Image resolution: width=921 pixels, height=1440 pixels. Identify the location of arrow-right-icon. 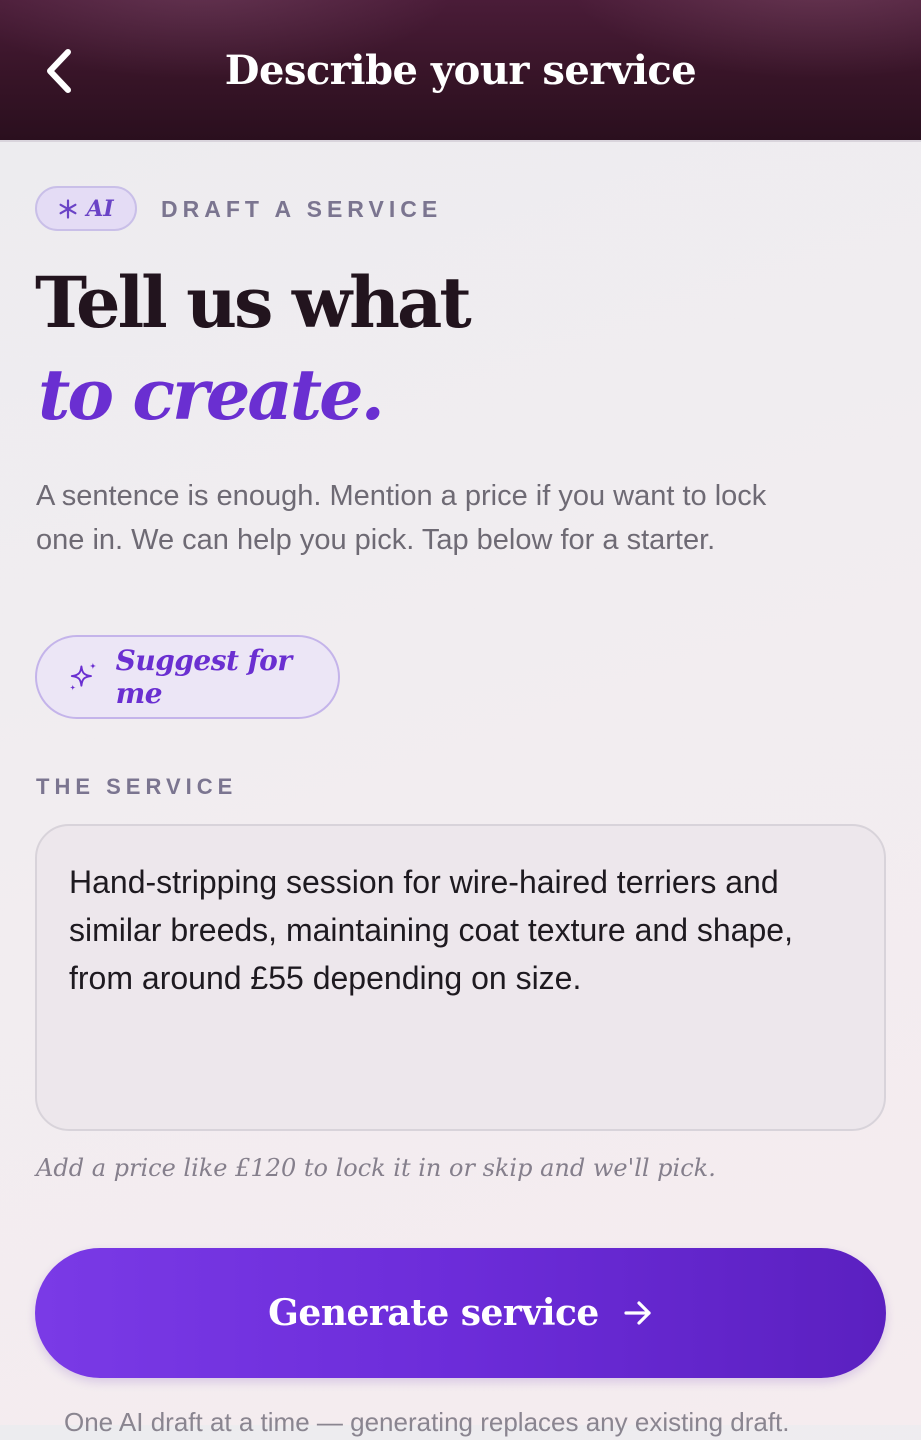
(637, 1313).